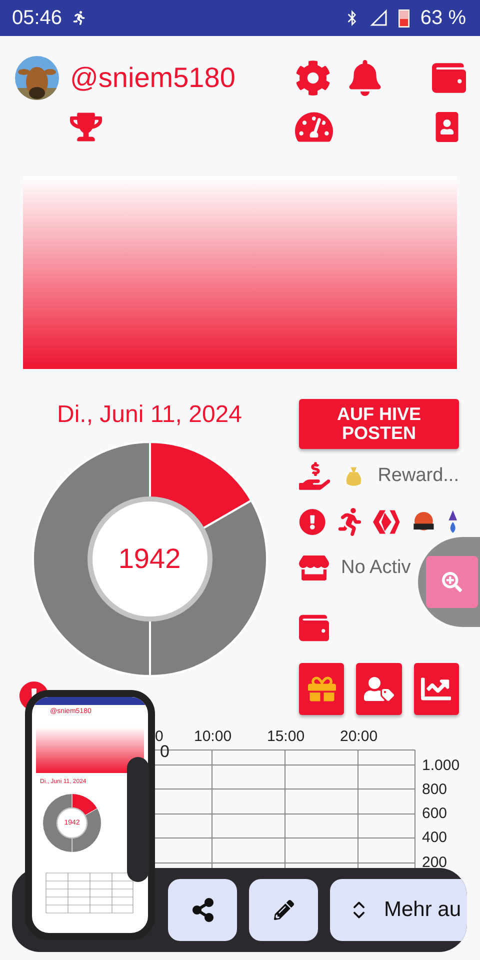 The height and width of the screenshot is (960, 480). I want to click on hand-dollar-icon, so click(314, 476).